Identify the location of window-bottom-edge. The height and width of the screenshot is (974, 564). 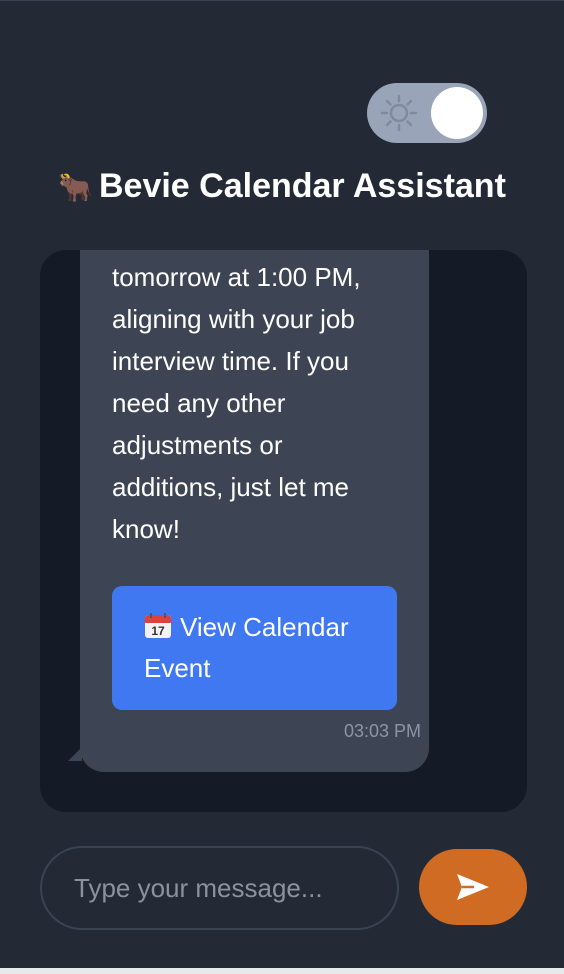
(282, 971).